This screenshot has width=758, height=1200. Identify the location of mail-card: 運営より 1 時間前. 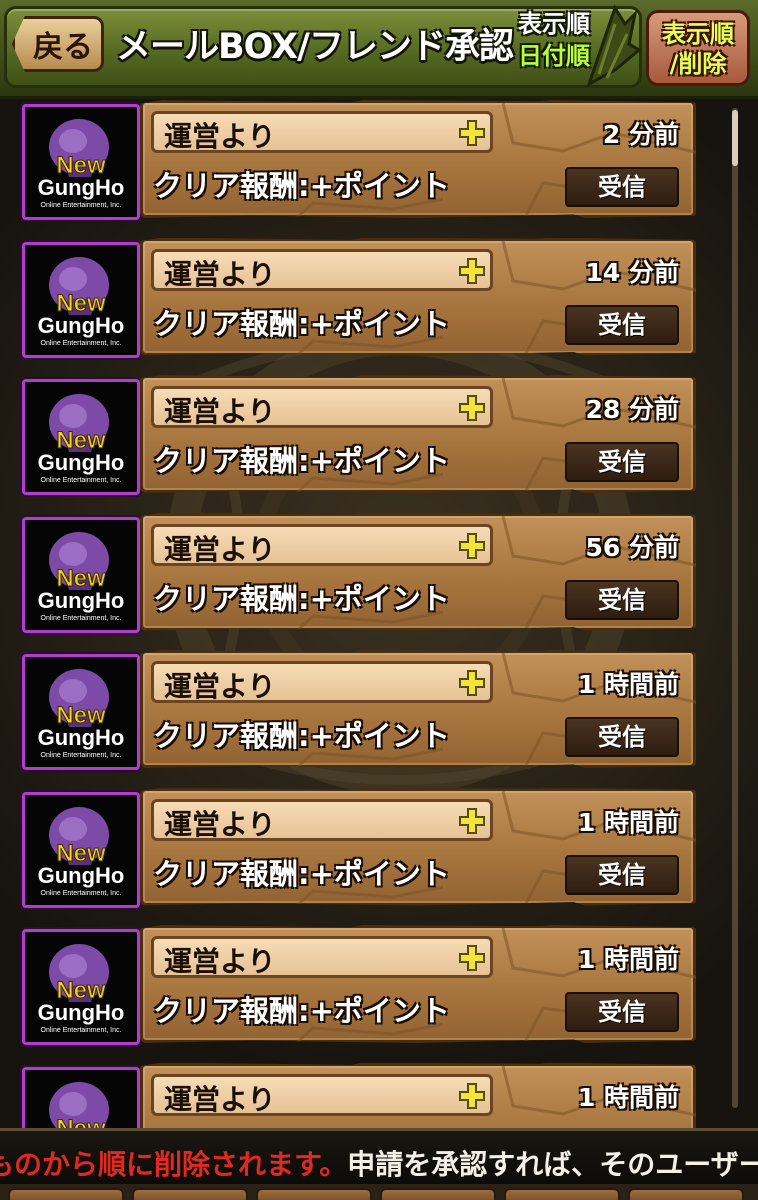
(418, 1095).